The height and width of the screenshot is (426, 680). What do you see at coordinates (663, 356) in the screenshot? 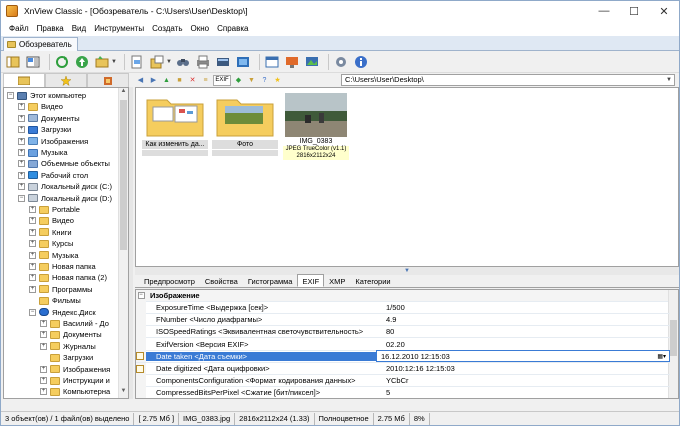
I see `calendar-dropdown-icon: ▦▾` at bounding box center [663, 356].